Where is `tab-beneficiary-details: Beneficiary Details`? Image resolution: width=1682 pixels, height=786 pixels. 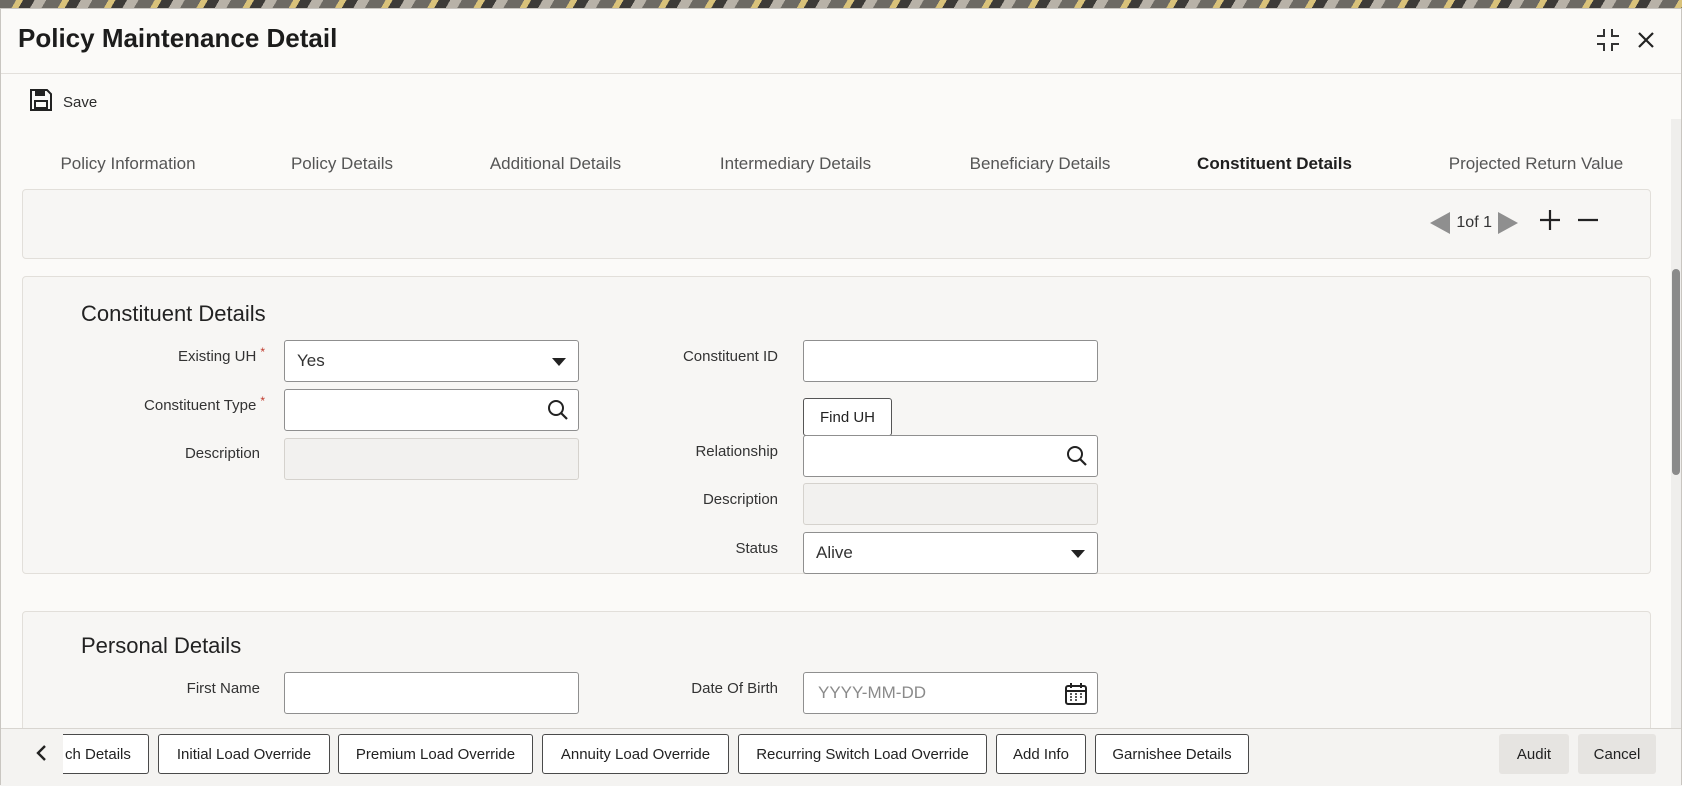 tab-beneficiary-details: Beneficiary Details is located at coordinates (1040, 174).